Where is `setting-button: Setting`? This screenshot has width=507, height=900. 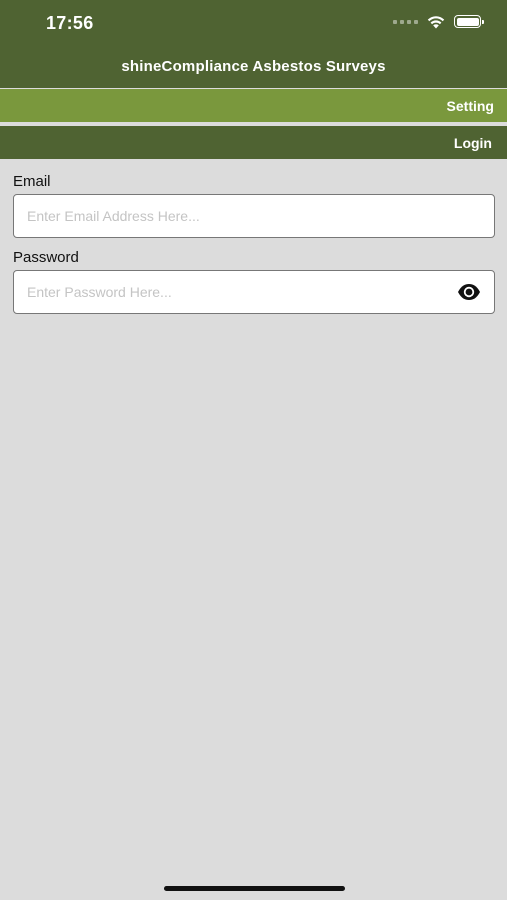 setting-button: Setting is located at coordinates (470, 106).